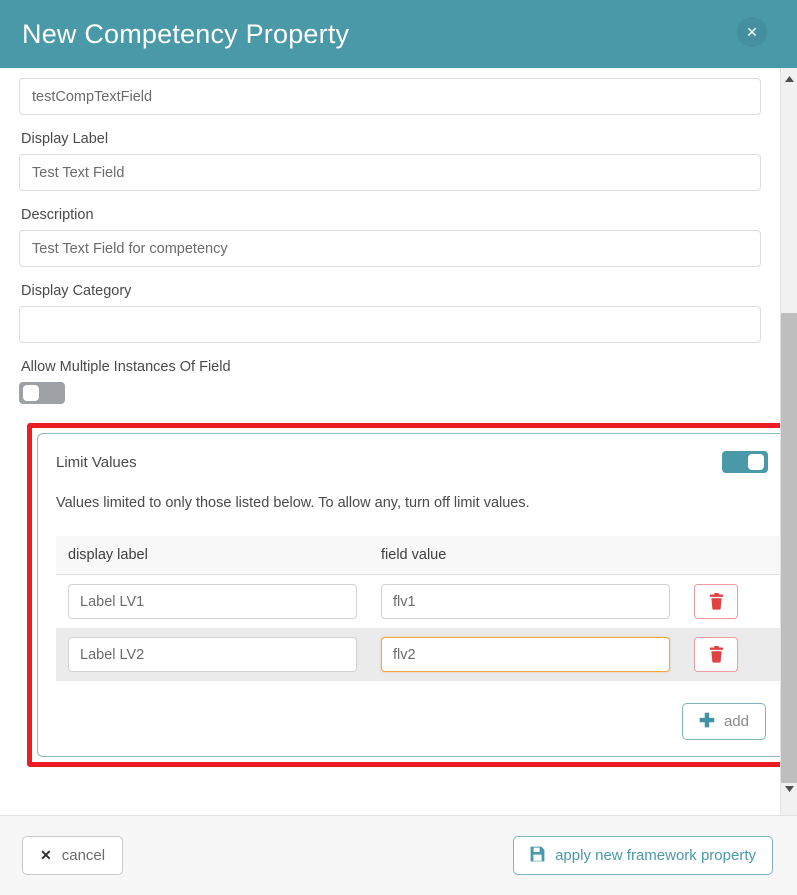 Image resolution: width=797 pixels, height=895 pixels. What do you see at coordinates (76, 291) in the screenshot?
I see `display-category-label: Display Category` at bounding box center [76, 291].